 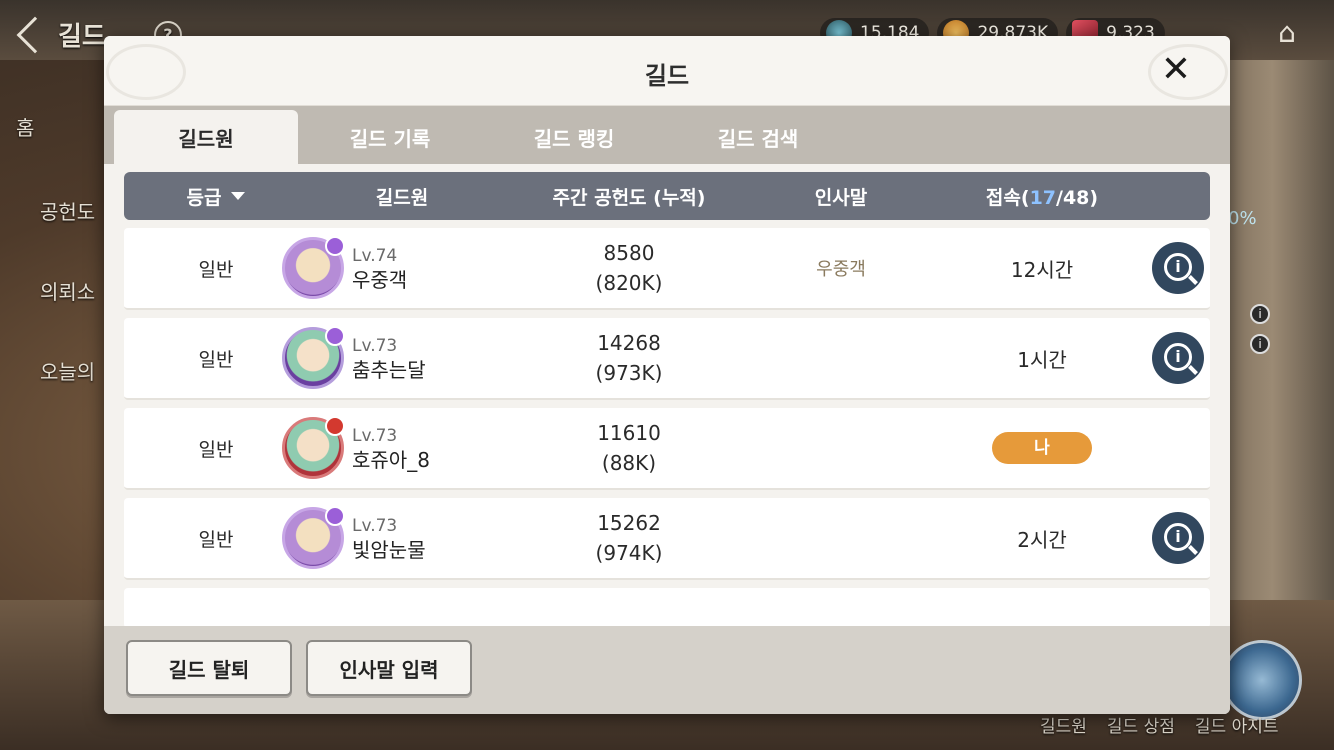 I want to click on total-contribution: (820K), so click(x=629, y=283).